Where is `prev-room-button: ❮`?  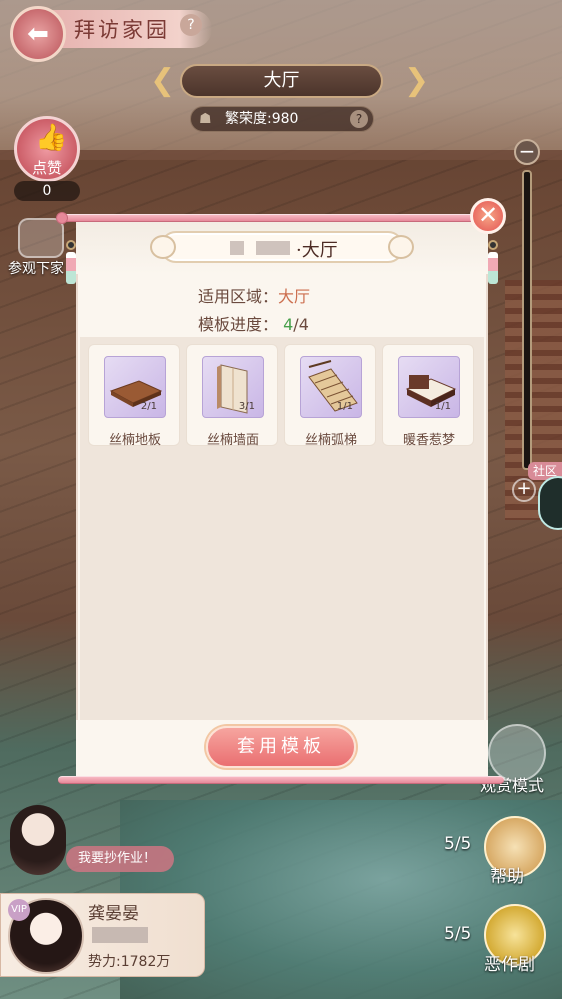 prev-room-button: ❮ is located at coordinates (162, 81).